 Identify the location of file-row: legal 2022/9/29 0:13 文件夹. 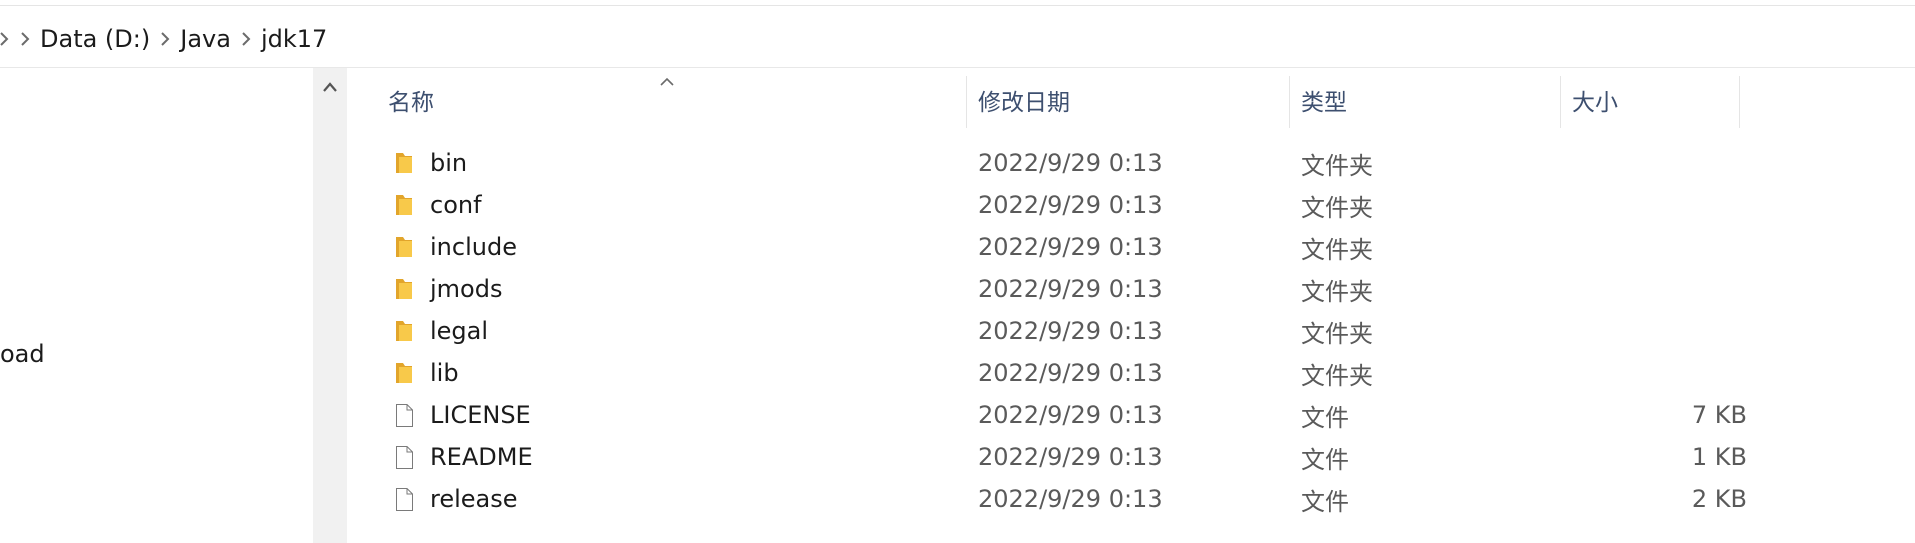
(1047, 331).